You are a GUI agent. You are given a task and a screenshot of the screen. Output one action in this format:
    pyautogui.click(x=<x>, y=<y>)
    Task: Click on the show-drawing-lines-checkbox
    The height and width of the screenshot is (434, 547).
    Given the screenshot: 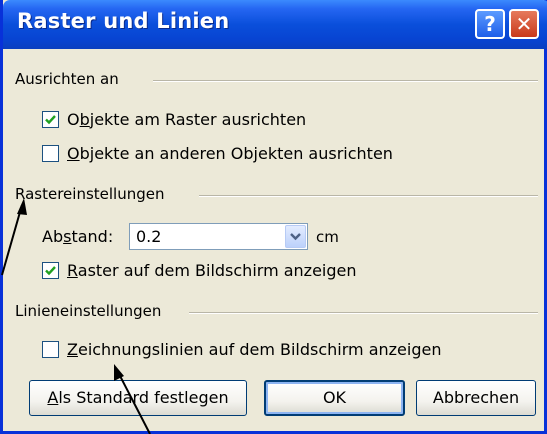 What is the action you would take?
    pyautogui.click(x=50, y=349)
    